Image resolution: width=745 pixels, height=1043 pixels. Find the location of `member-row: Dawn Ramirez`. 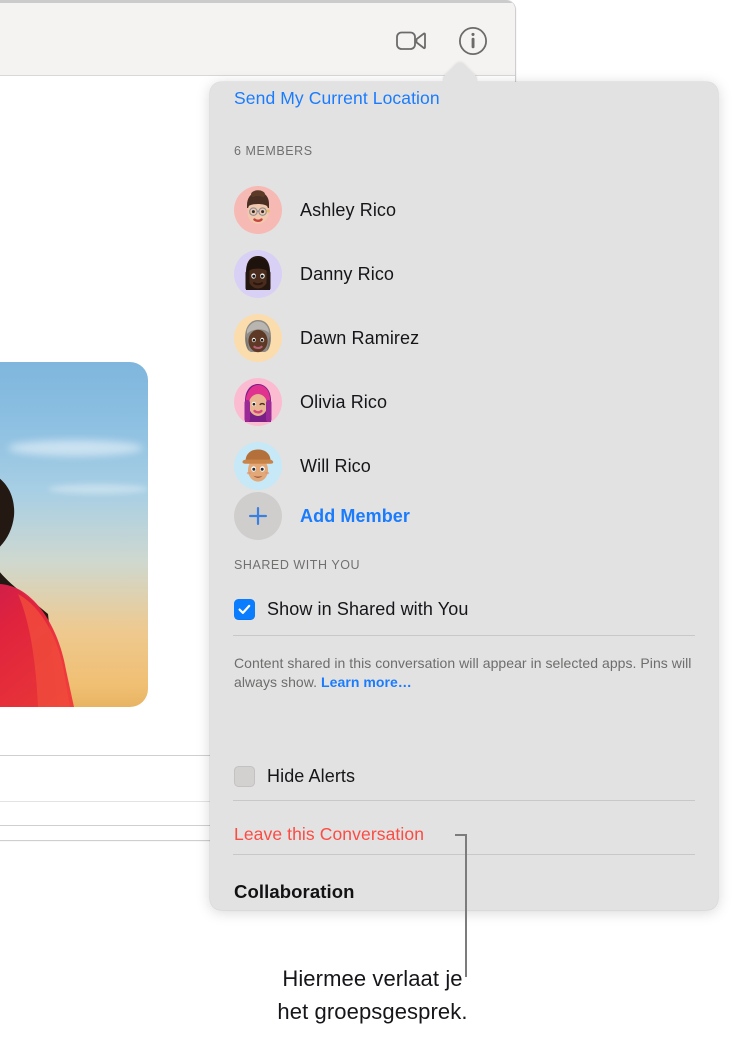

member-row: Dawn Ramirez is located at coordinates (464, 338).